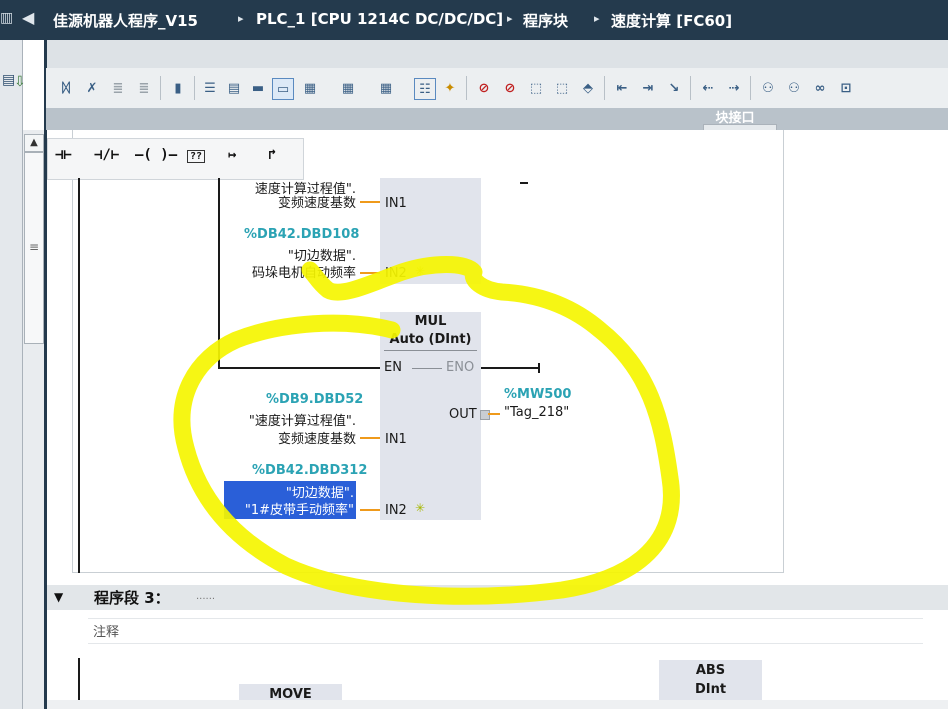 Image resolution: width=948 pixels, height=709 pixels. I want to click on insert-row-icon: ≣, so click(118, 88).